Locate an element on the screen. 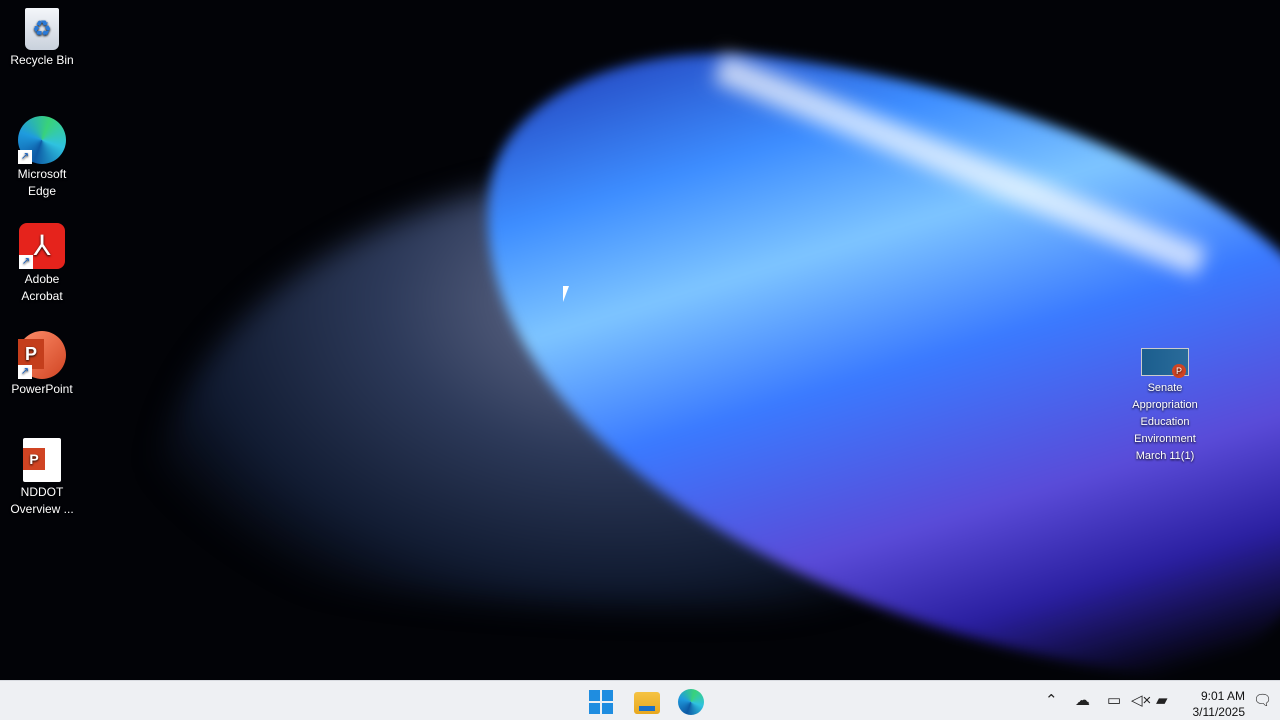 The image size is (1280, 720). onedrive-offline-icon: ☁ is located at coordinates (1082, 700).